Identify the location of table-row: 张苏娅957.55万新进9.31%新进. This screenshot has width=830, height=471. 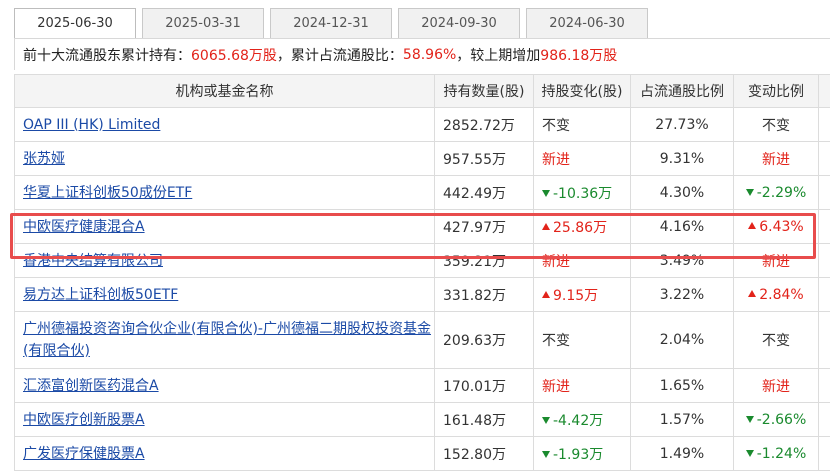
(422, 159).